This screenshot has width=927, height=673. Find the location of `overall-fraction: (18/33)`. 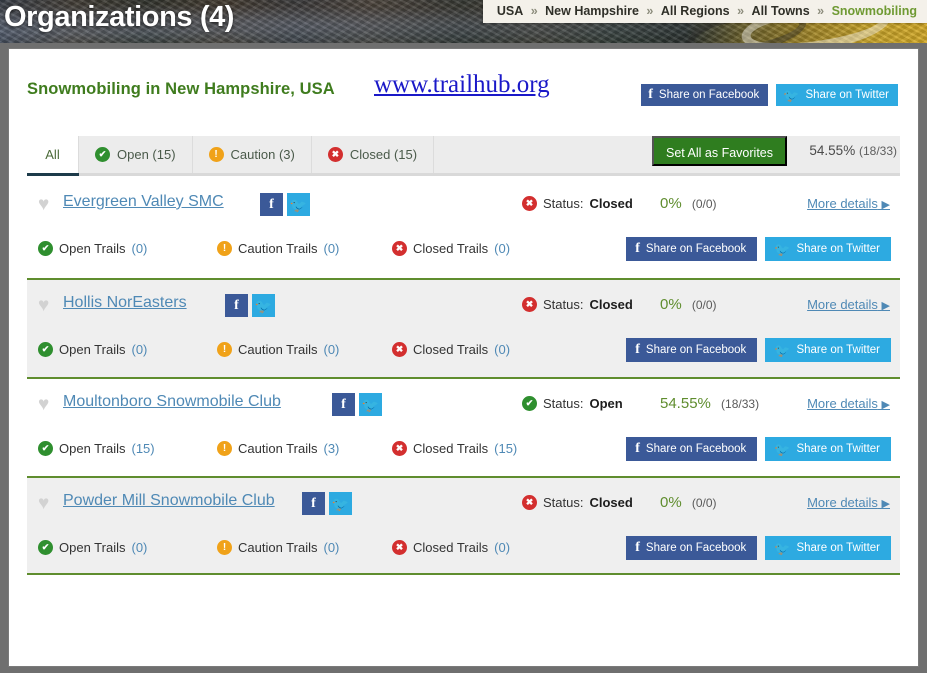

overall-fraction: (18/33) is located at coordinates (877, 151).